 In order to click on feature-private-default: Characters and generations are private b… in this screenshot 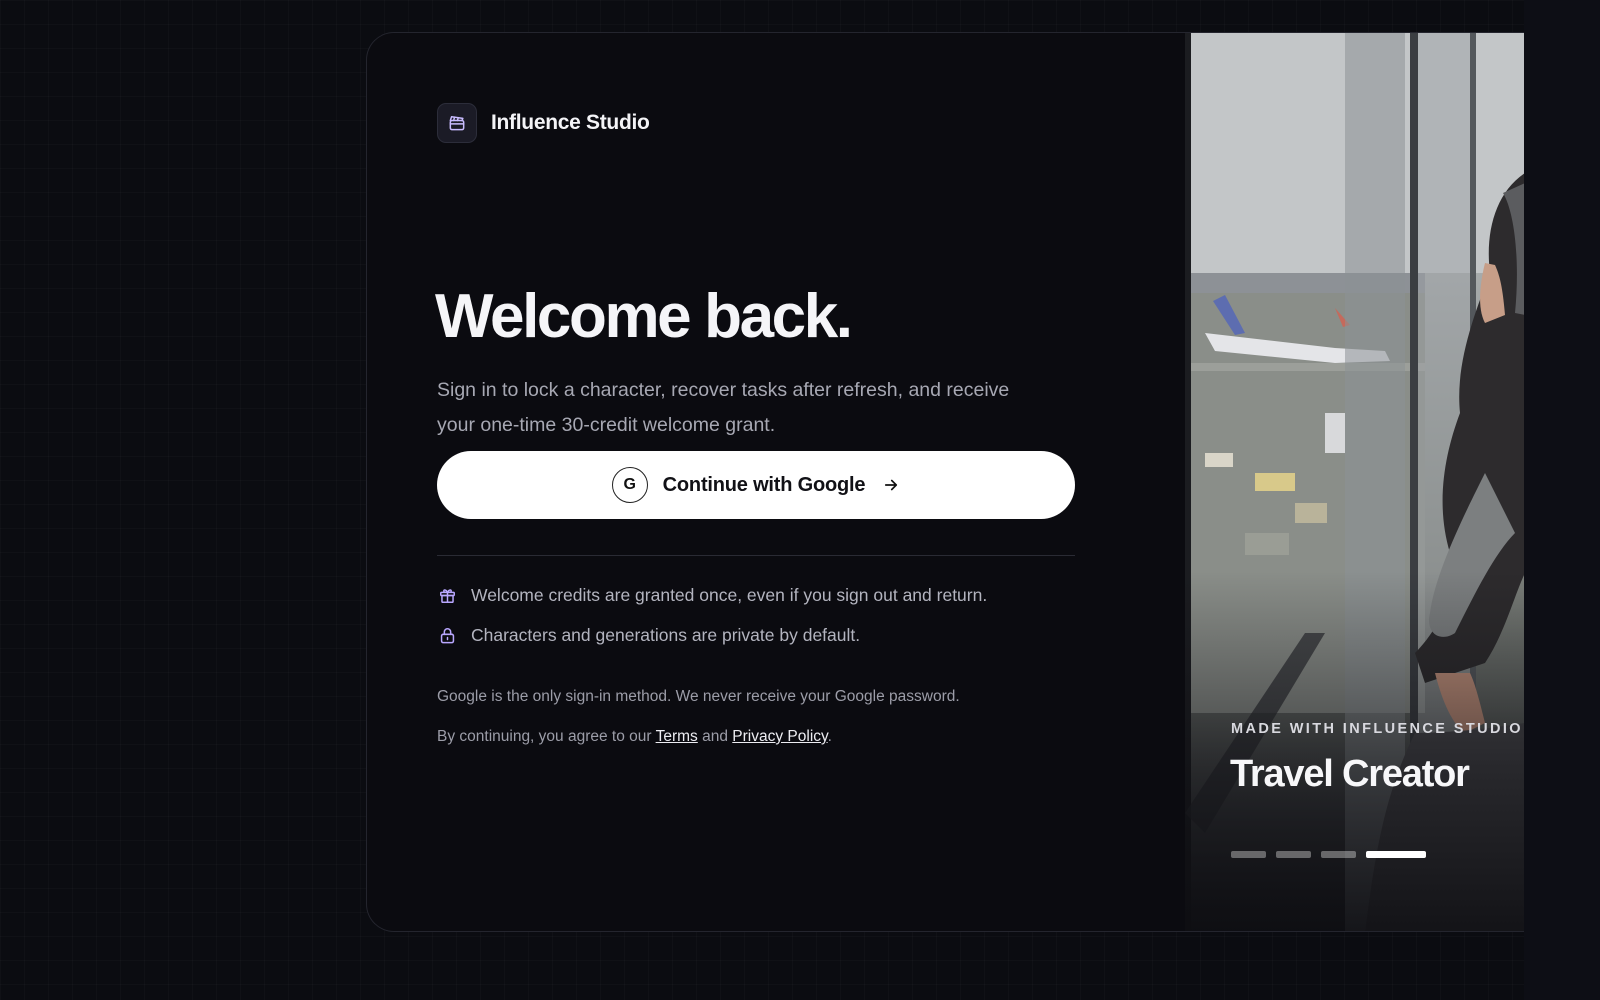, I will do `click(648, 635)`.